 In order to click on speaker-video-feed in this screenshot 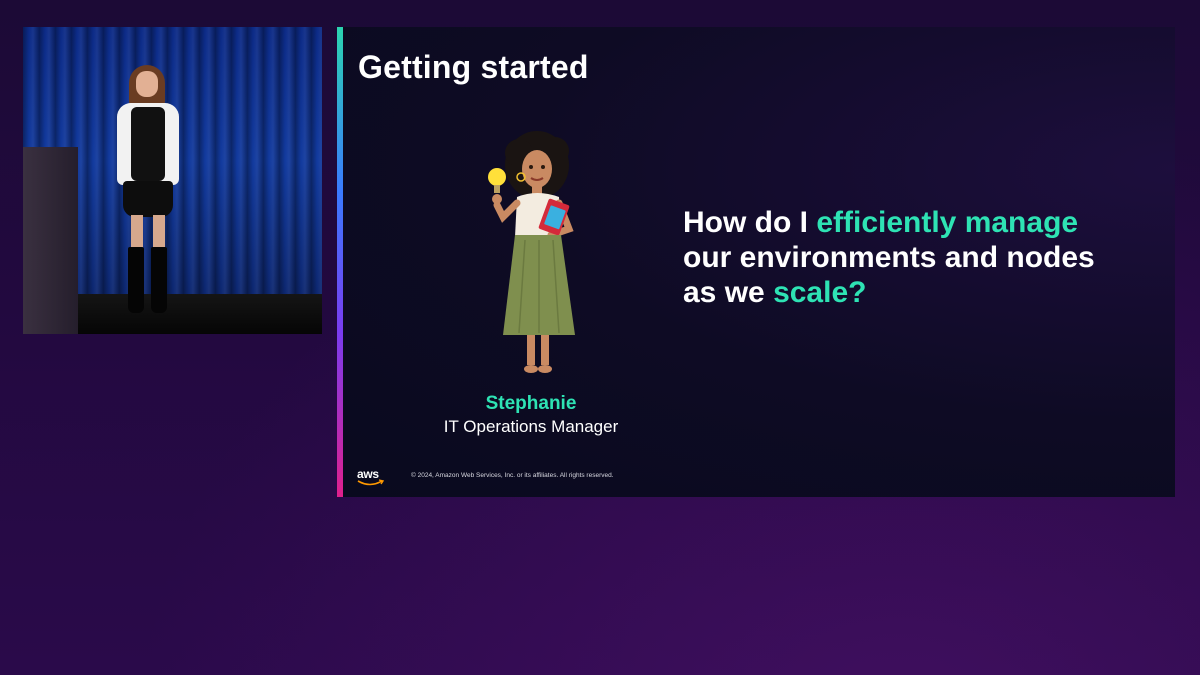, I will do `click(172, 180)`.